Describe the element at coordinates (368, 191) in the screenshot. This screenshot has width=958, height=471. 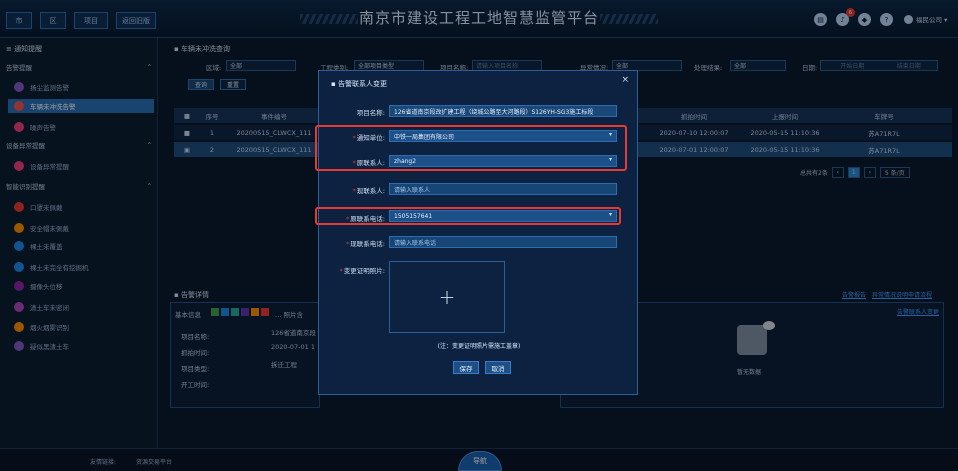
I see `new-contact-label: *现联系人:` at that location.